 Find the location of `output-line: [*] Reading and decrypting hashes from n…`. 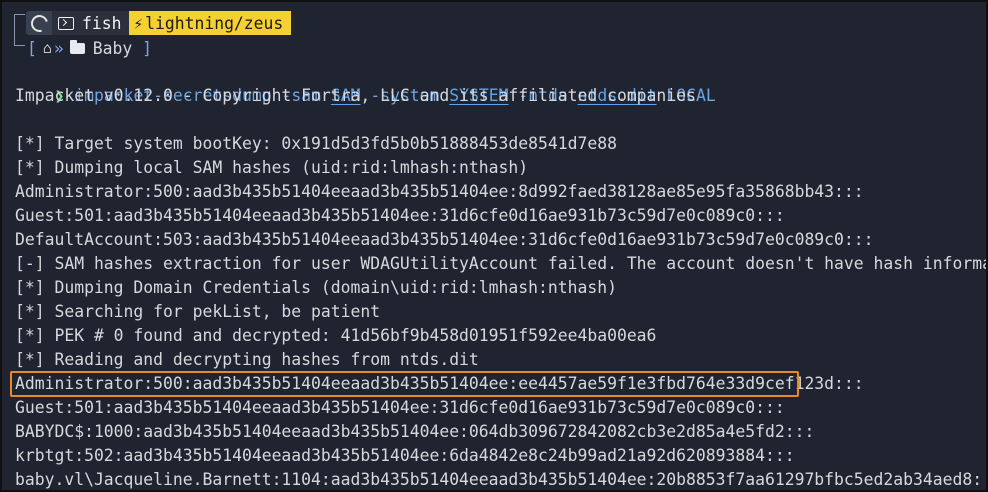

output-line: [*] Reading and decrypting hashes from n… is located at coordinates (247, 359).